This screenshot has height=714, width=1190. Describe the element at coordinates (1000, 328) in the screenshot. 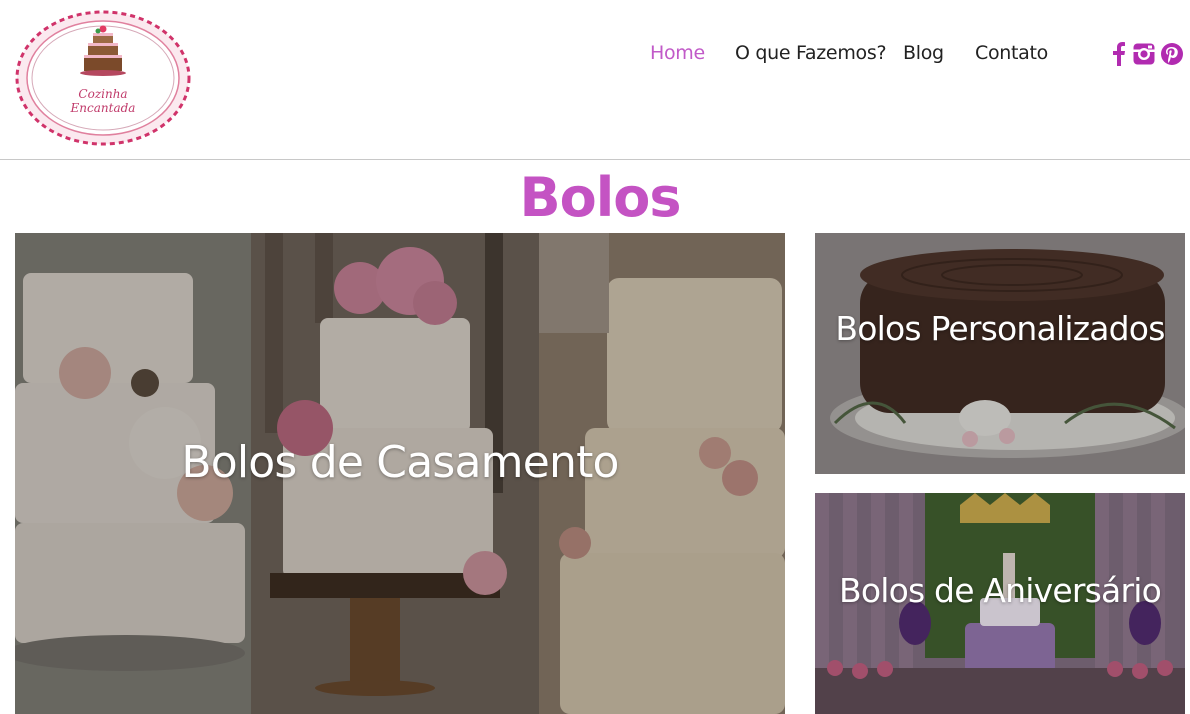

I see `tile-label-personalizados: Bolos Personalizados` at that location.